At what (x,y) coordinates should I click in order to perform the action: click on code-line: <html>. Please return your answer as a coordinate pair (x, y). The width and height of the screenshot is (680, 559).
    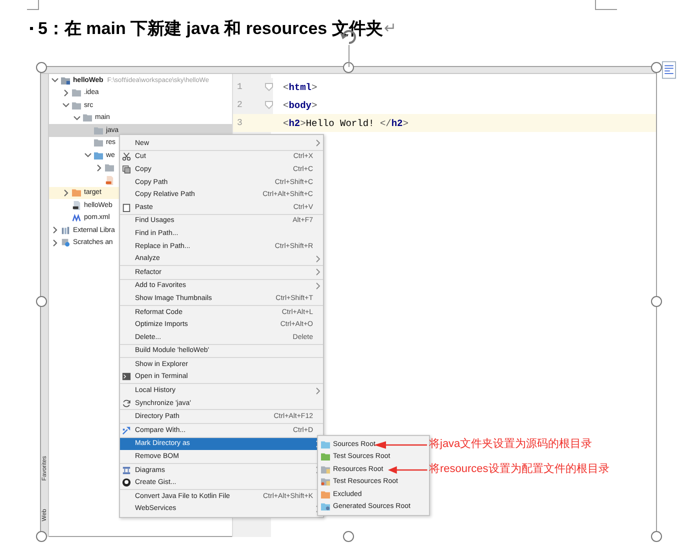
    Looking at the image, I should click on (300, 87).